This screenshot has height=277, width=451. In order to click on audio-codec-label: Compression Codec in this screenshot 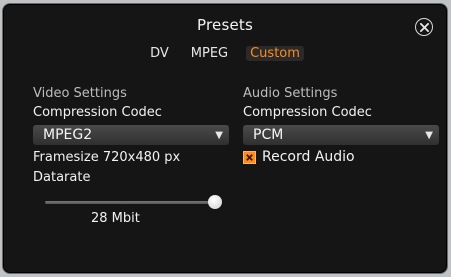, I will do `click(307, 112)`.